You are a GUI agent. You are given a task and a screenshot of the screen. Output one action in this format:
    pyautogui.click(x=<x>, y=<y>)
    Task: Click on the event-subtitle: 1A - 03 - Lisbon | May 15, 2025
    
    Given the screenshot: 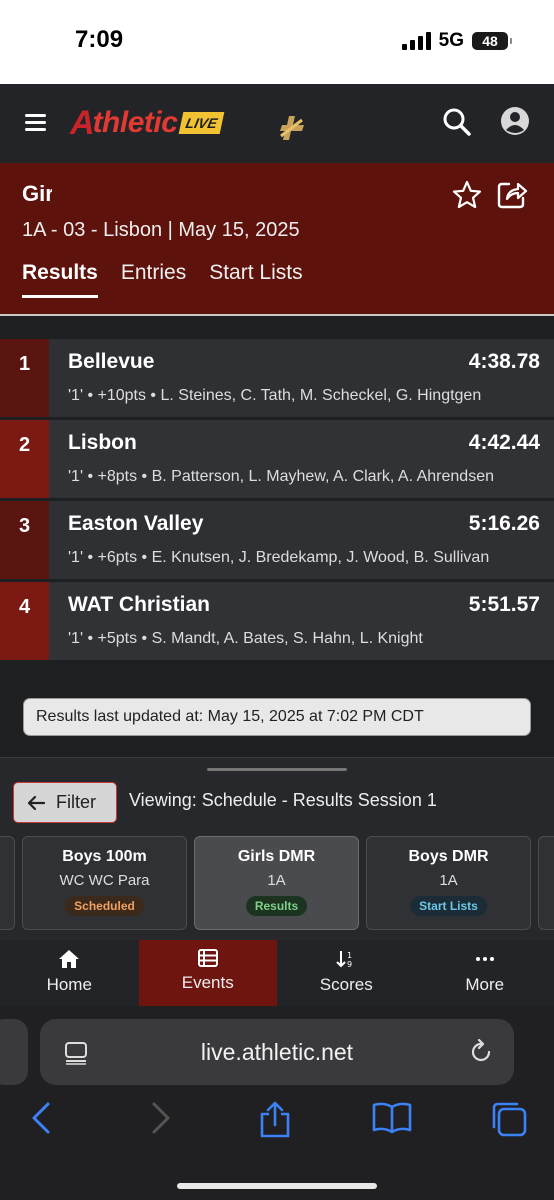 What is the action you would take?
    pyautogui.click(x=161, y=230)
    